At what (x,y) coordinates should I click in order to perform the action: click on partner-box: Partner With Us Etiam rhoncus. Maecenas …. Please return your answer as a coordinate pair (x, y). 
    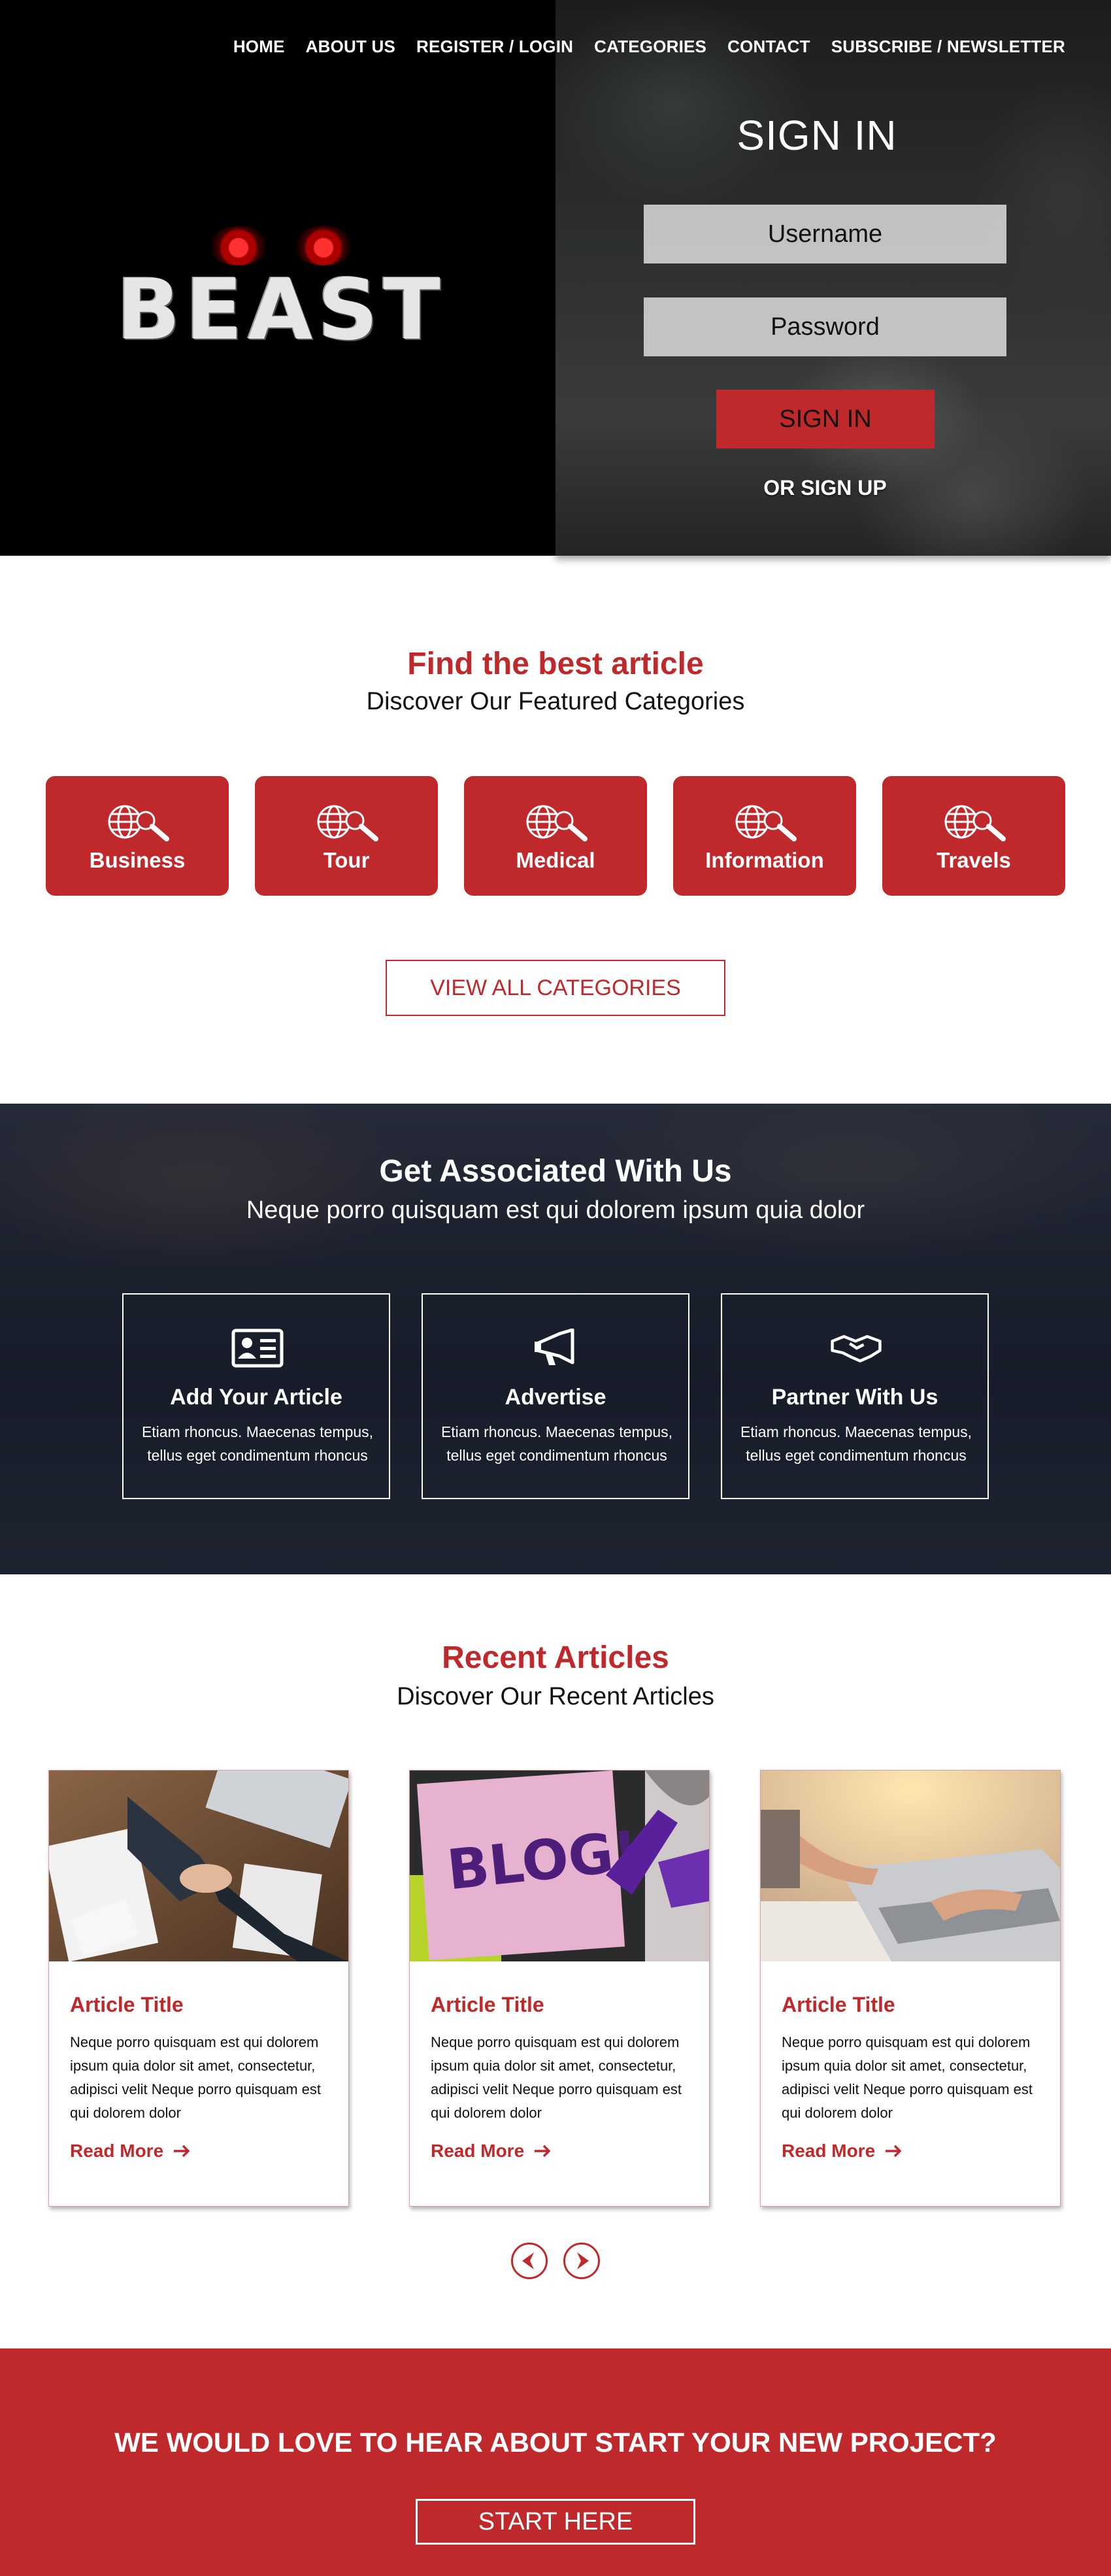
    Looking at the image, I should click on (855, 1396).